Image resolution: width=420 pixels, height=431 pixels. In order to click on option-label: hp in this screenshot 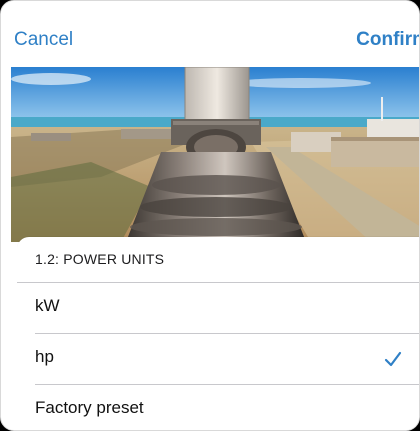, I will do `click(44, 356)`.